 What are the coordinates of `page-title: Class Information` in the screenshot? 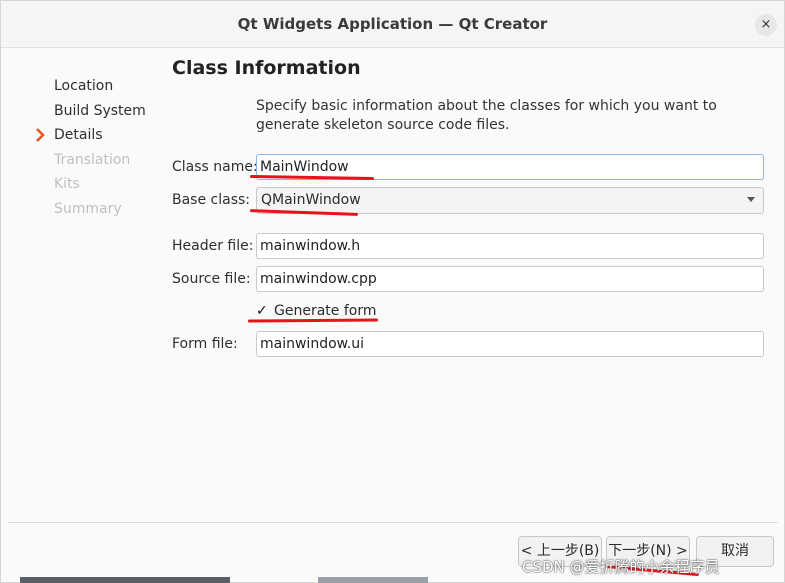 It's located at (266, 68).